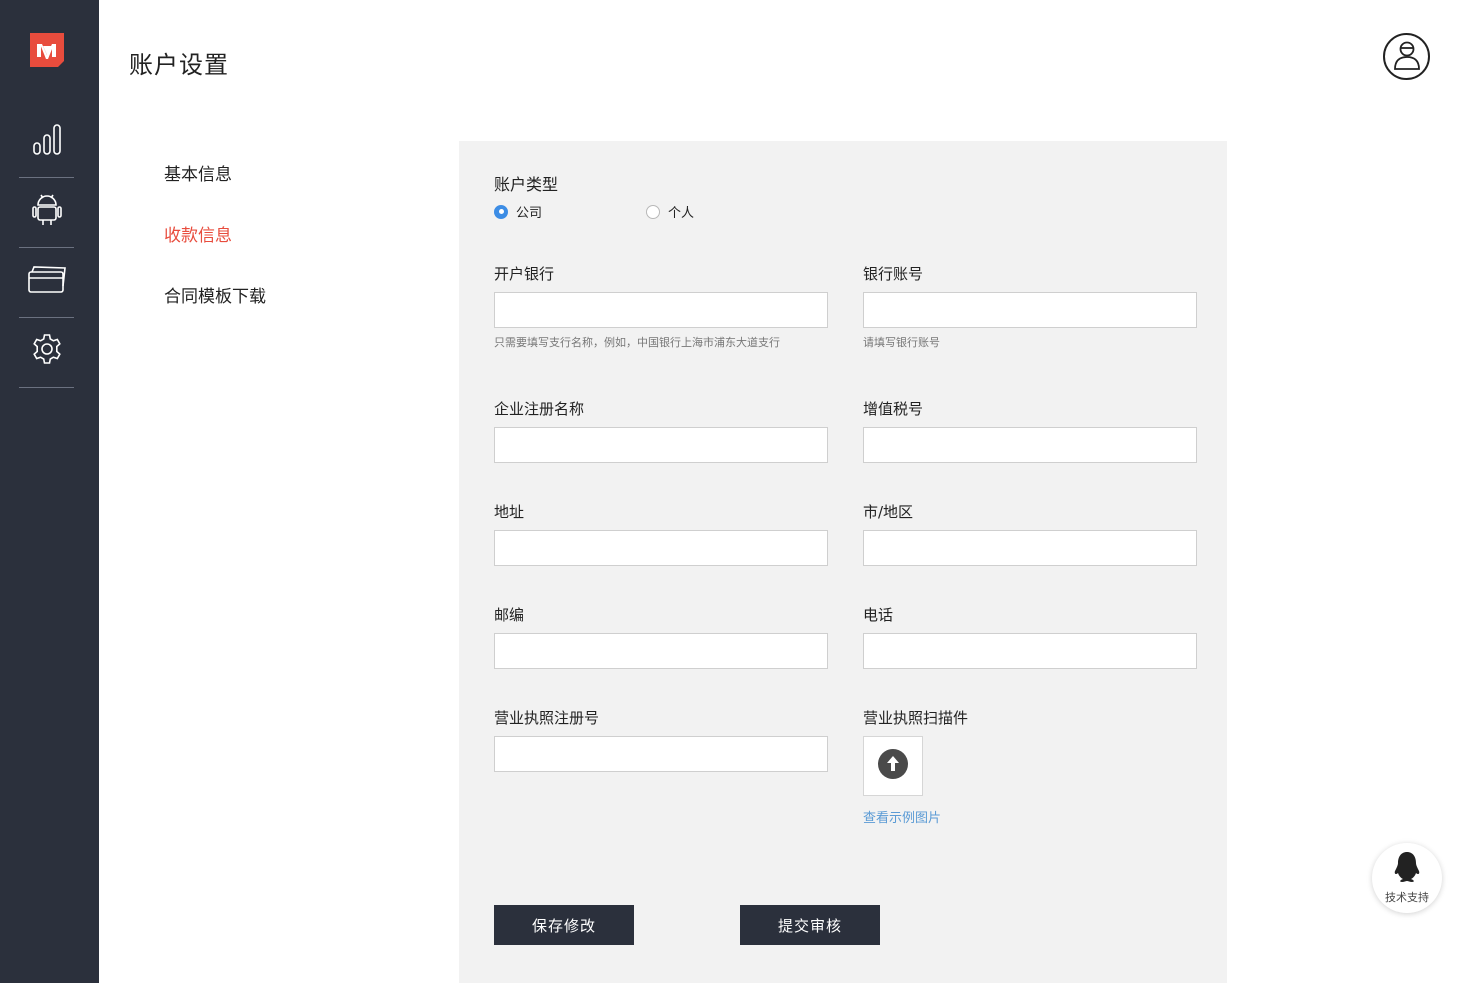  What do you see at coordinates (46, 387) in the screenshot?
I see `sidebar-divider` at bounding box center [46, 387].